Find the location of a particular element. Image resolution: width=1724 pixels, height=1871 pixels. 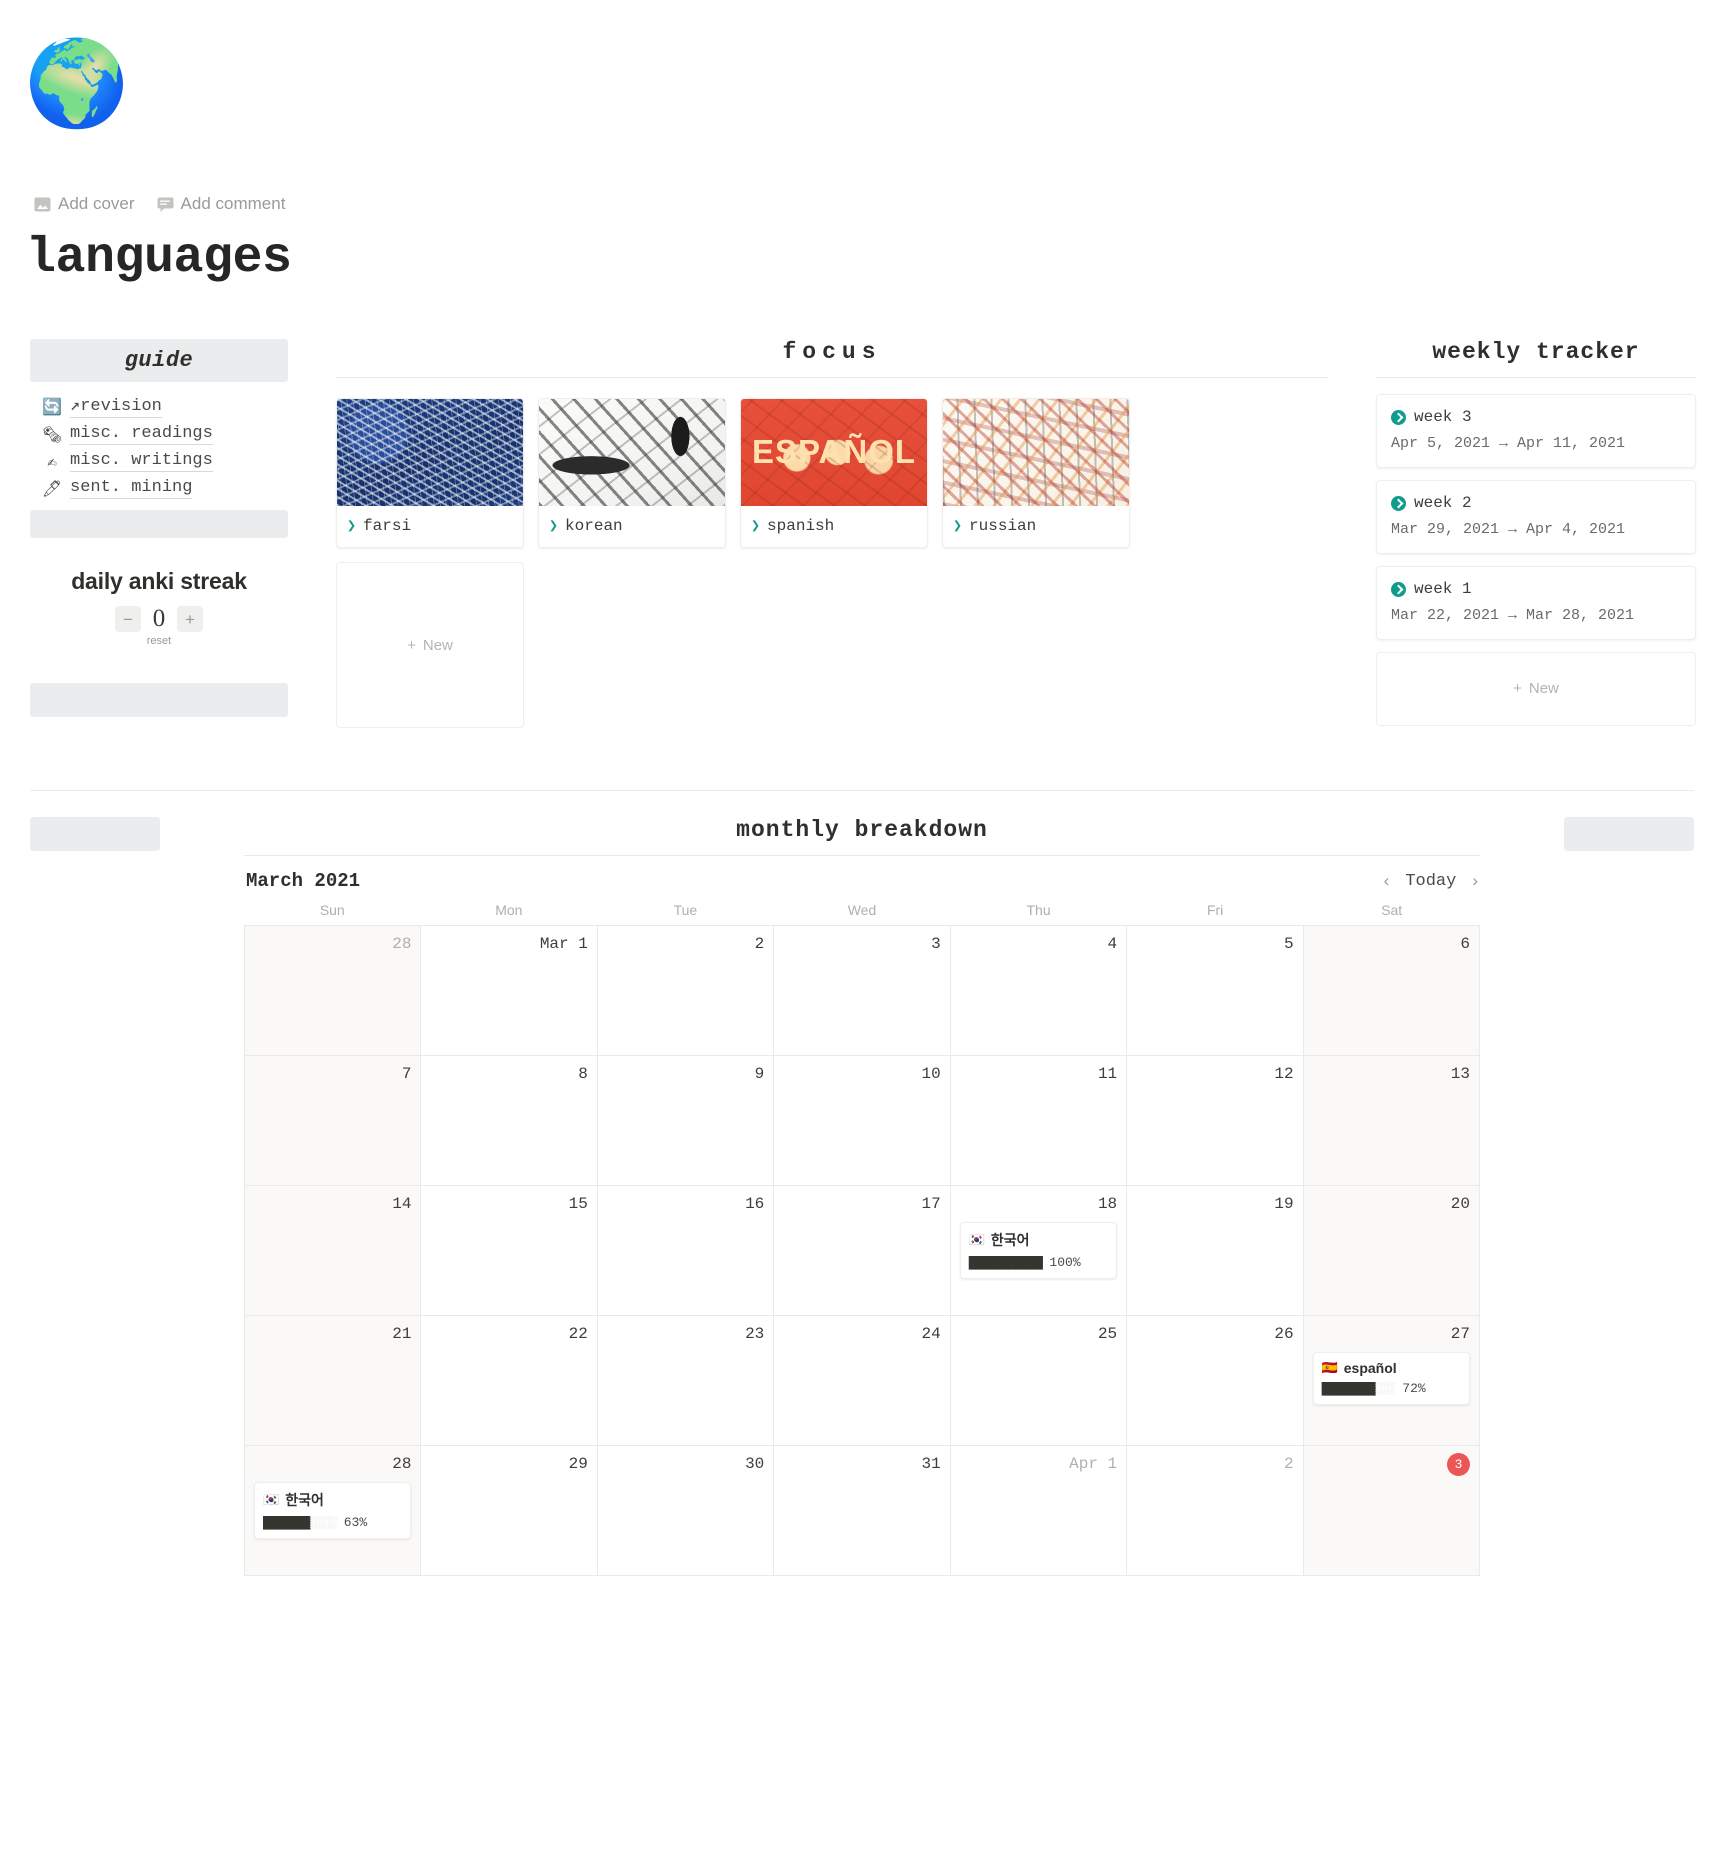

calendar-day-cell: 14 is located at coordinates (333, 1251).